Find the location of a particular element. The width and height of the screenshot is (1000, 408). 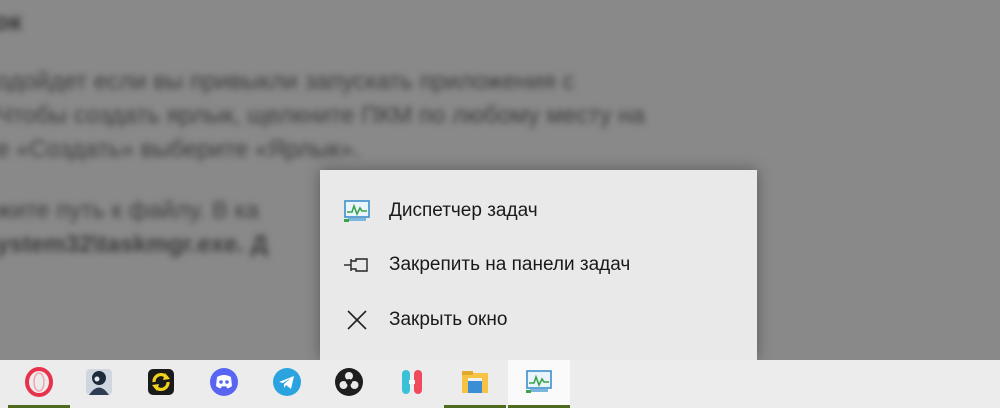

pin-icon is located at coordinates (357, 265).